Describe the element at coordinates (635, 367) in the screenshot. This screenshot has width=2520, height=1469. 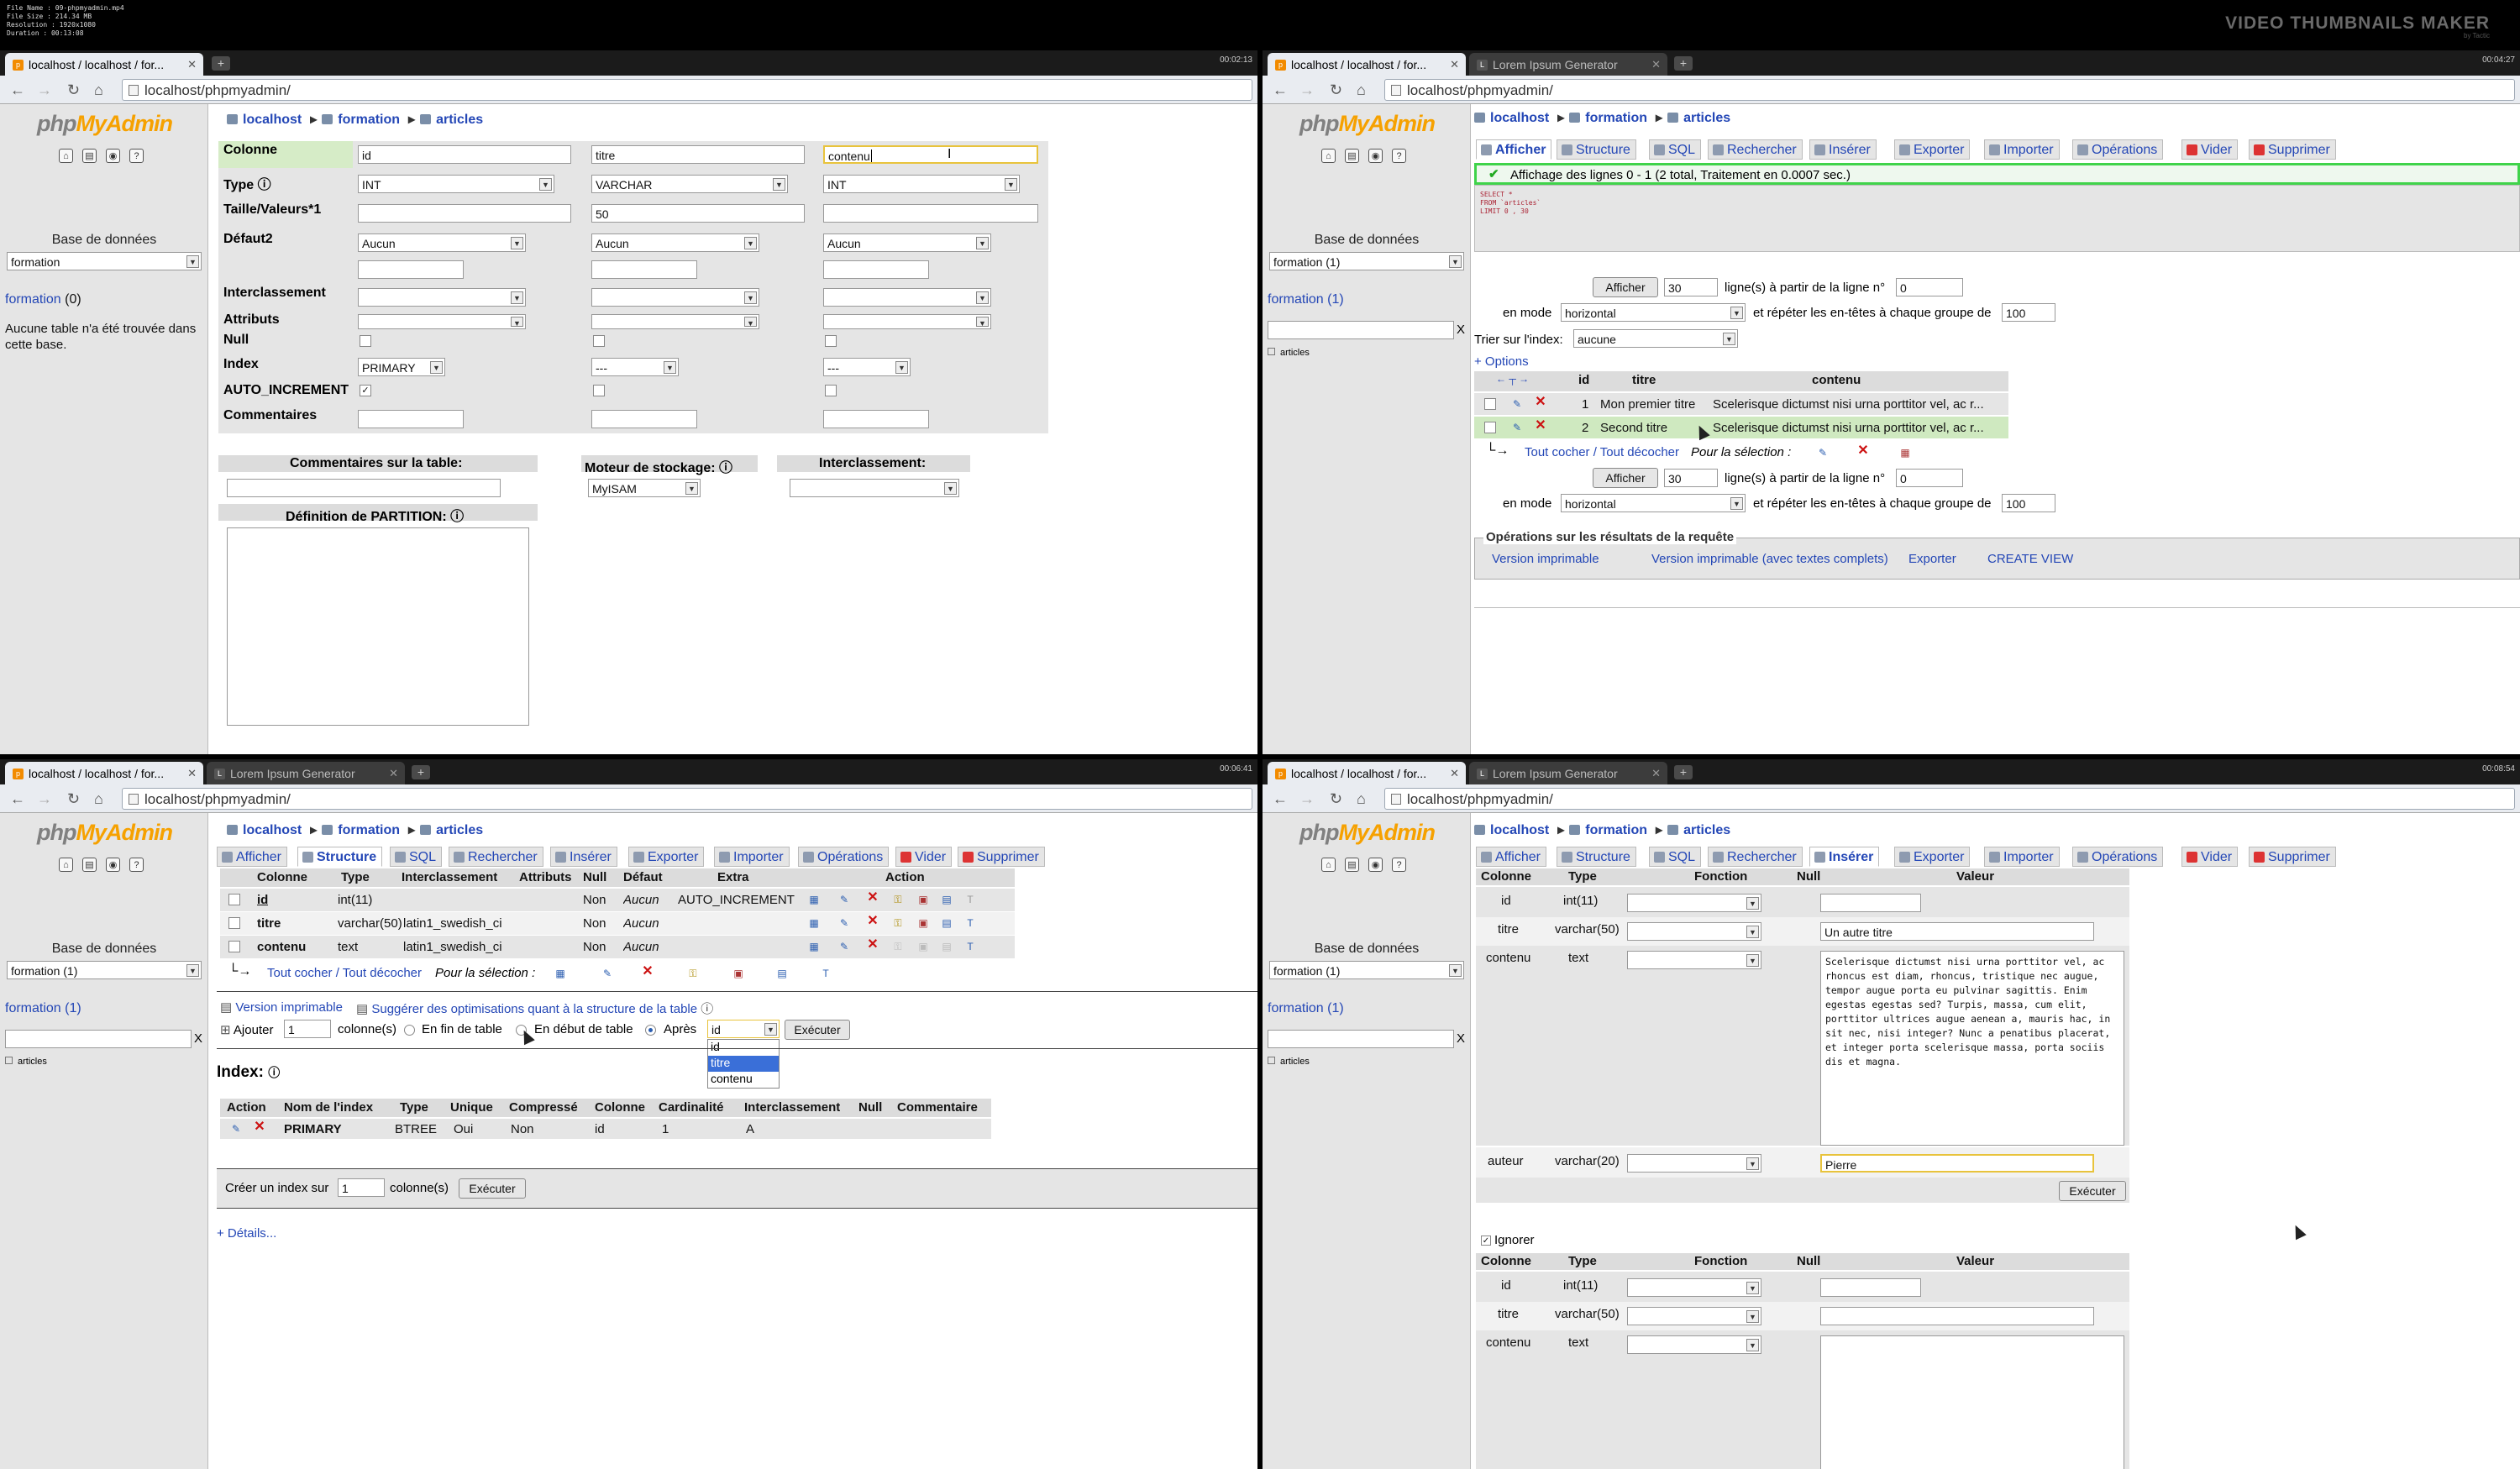
I see `column-index-select: --- ▼` at that location.